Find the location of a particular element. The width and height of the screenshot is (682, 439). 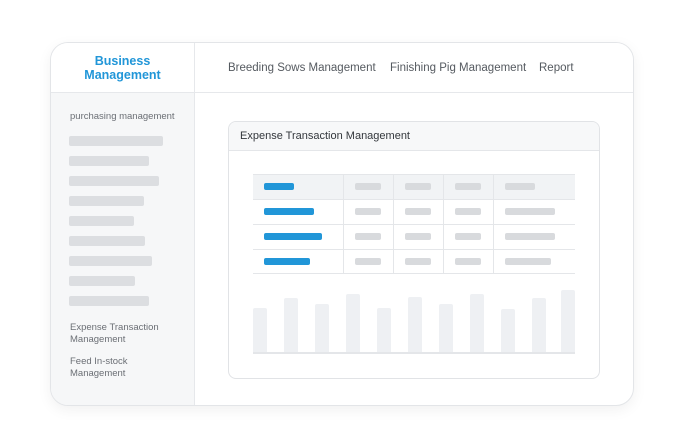

brand-line-1: Business is located at coordinates (122, 60).